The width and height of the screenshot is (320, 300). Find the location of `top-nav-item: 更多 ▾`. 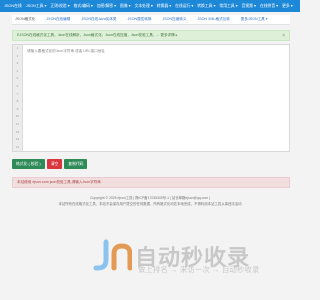

top-nav-item: 更多 ▾ is located at coordinates (287, 6).